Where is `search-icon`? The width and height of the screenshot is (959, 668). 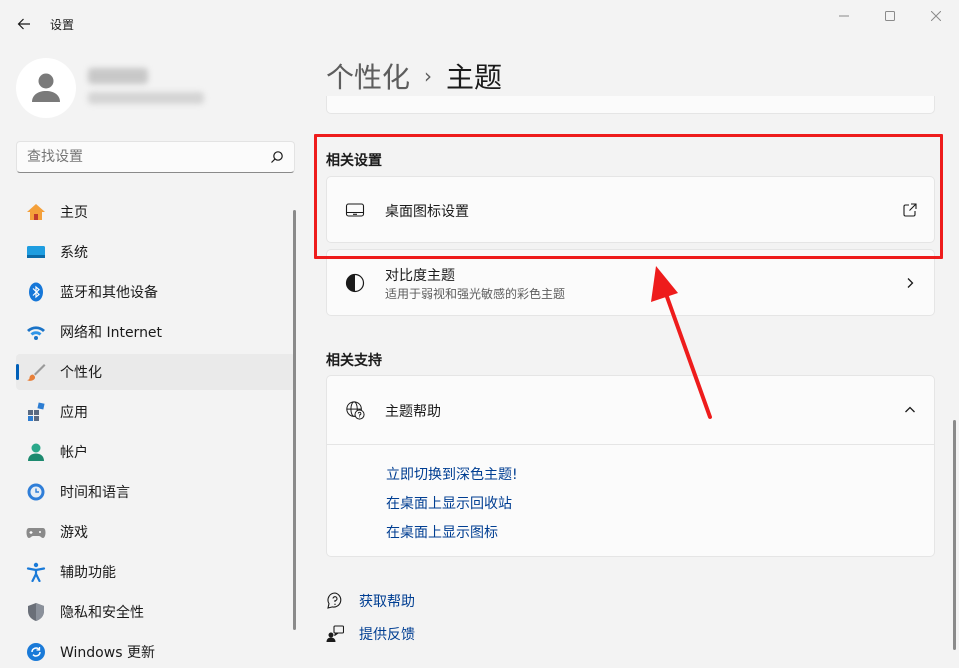
search-icon is located at coordinates (277, 157).